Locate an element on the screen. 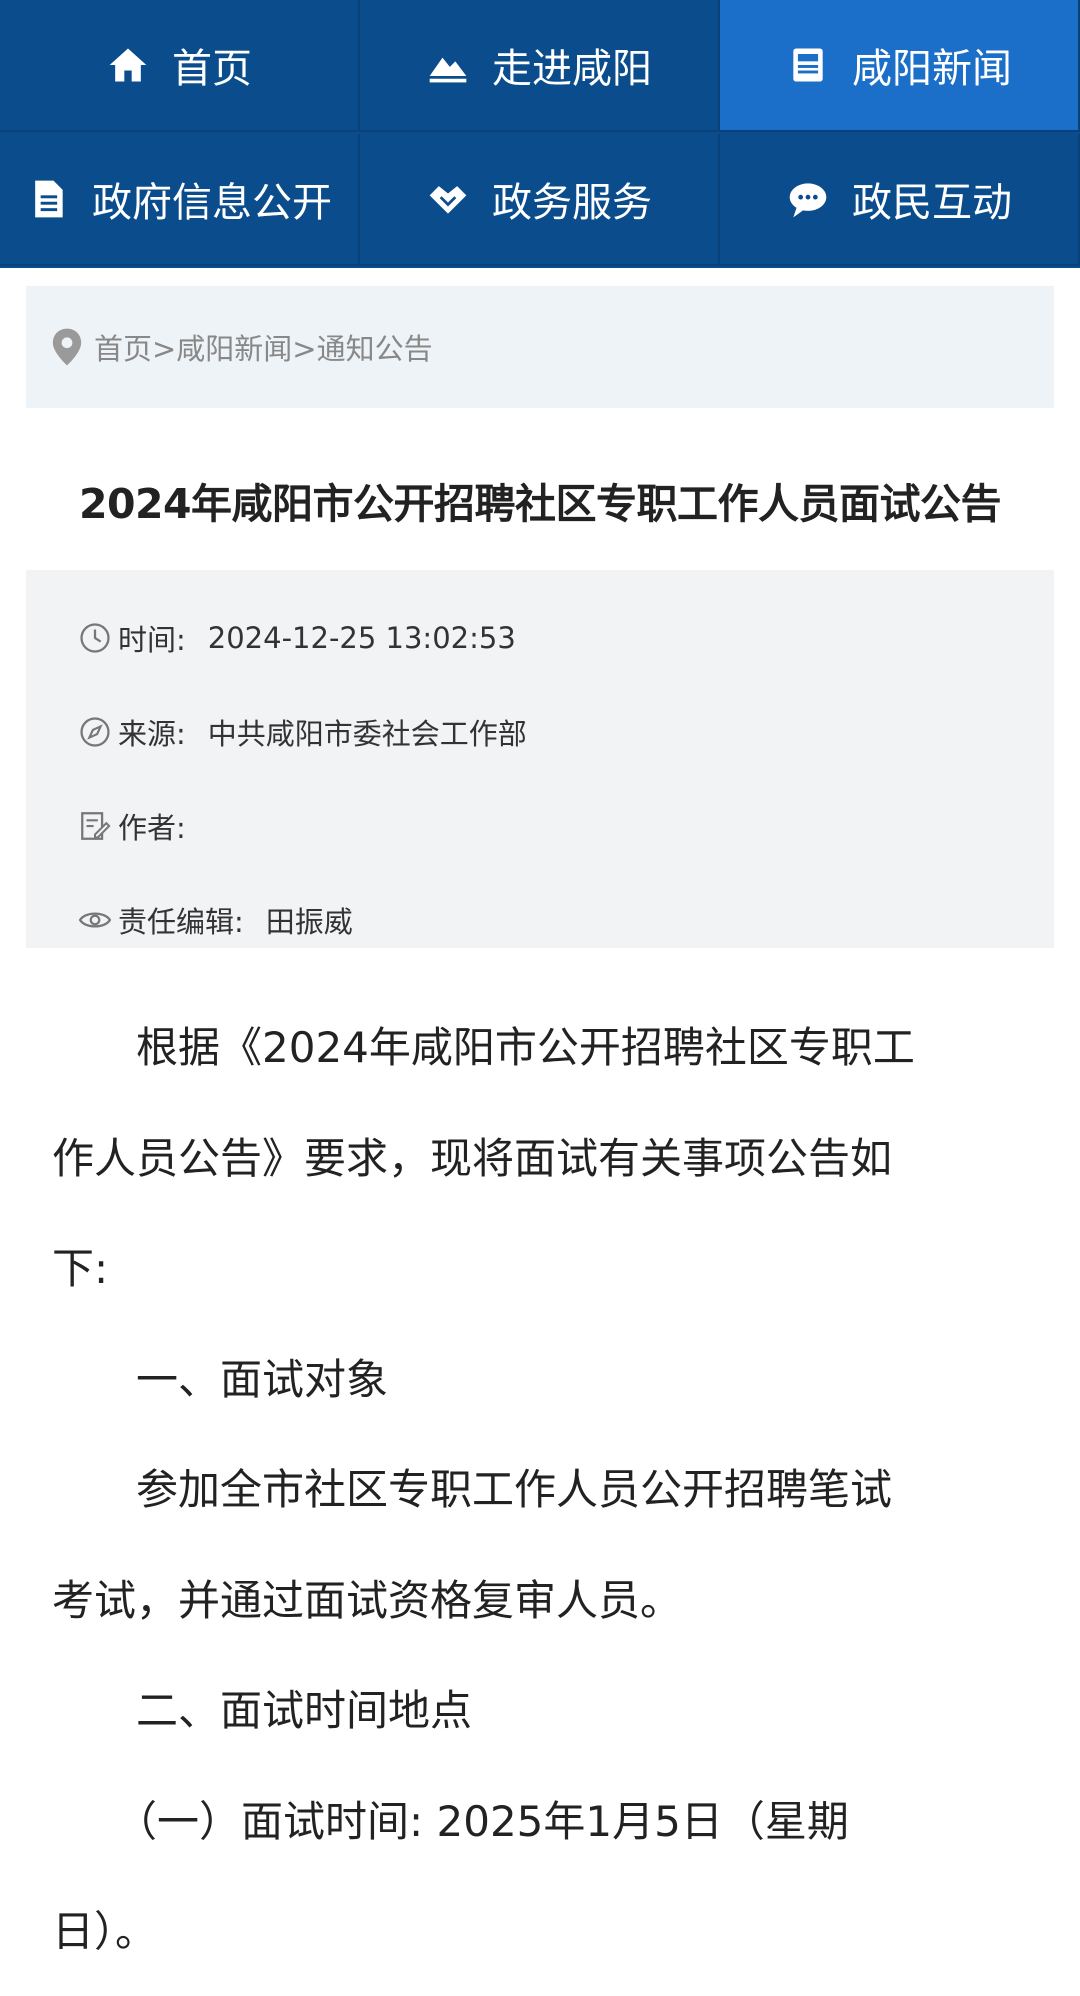 This screenshot has height=1996, width=1080. body-line: （一）面试时间: 2025年1月5日（星期 is located at coordinates (450, 1821).